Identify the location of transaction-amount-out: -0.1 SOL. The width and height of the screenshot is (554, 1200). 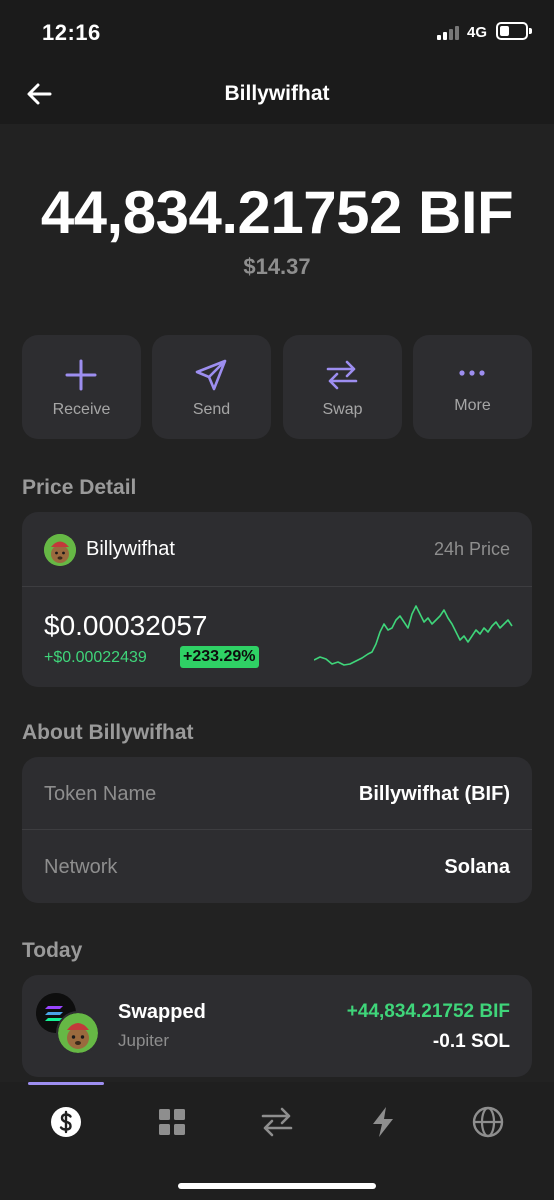
(471, 1041).